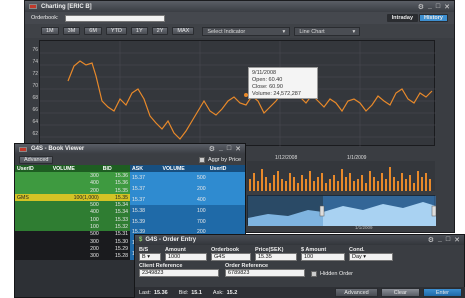  Describe the element at coordinates (400, 292) in the screenshot. I see `clear-button: Clear` at that location.